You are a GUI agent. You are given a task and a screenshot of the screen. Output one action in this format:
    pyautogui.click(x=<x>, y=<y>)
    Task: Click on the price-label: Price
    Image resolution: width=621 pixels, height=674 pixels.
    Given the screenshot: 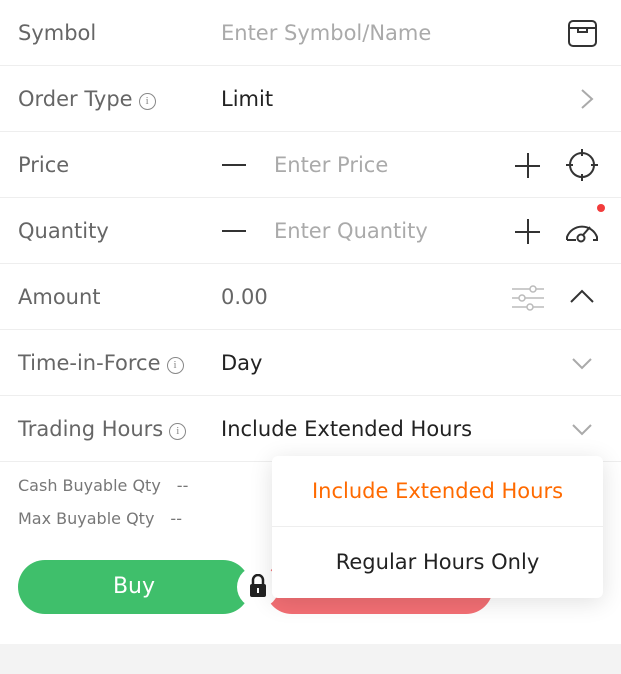 What is the action you would take?
    pyautogui.click(x=44, y=165)
    